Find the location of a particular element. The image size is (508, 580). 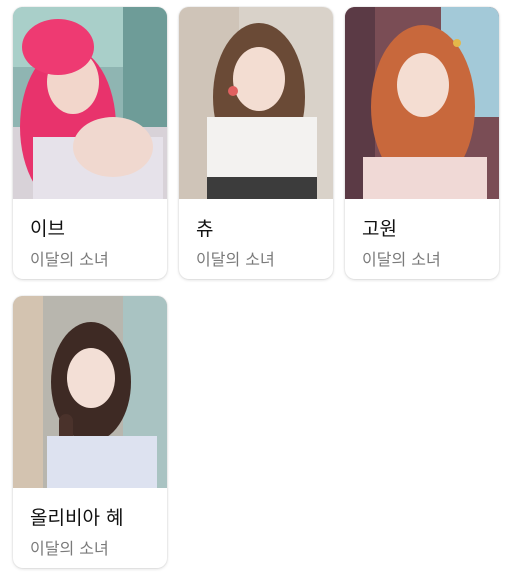

portrait-photo-brown-hair is located at coordinates (256, 103).